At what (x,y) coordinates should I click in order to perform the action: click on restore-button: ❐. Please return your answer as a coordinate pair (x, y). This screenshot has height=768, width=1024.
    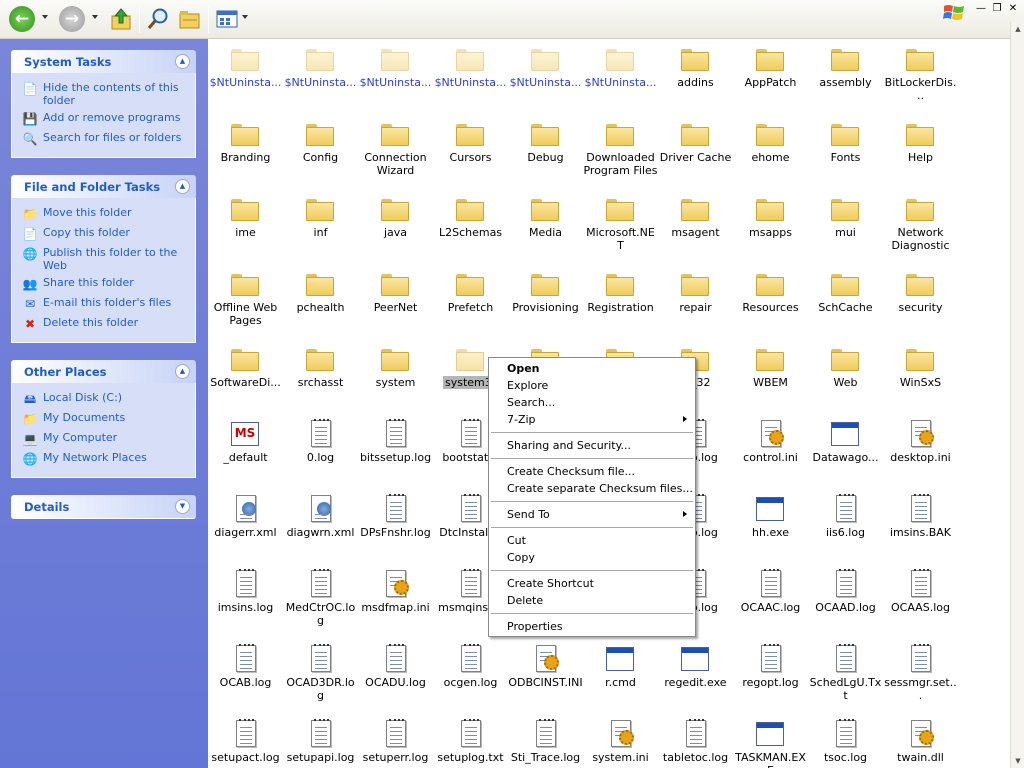
    Looking at the image, I should click on (997, 9).